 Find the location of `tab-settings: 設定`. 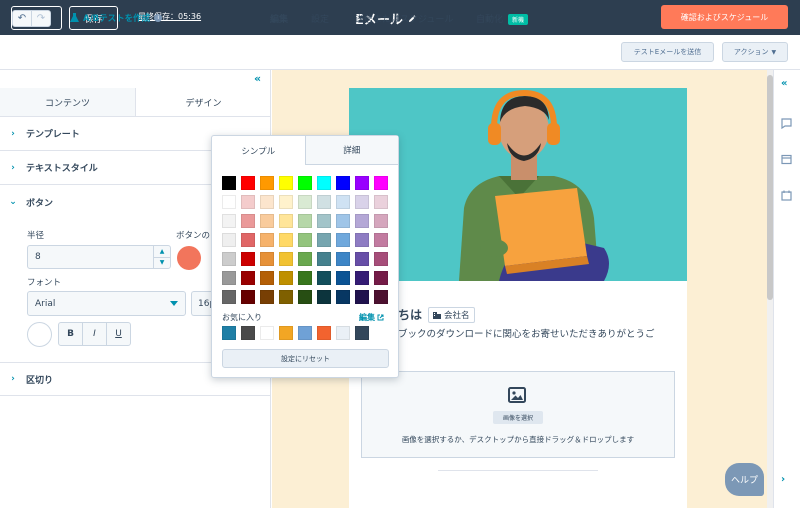

tab-settings: 設定 is located at coordinates (320, 18).